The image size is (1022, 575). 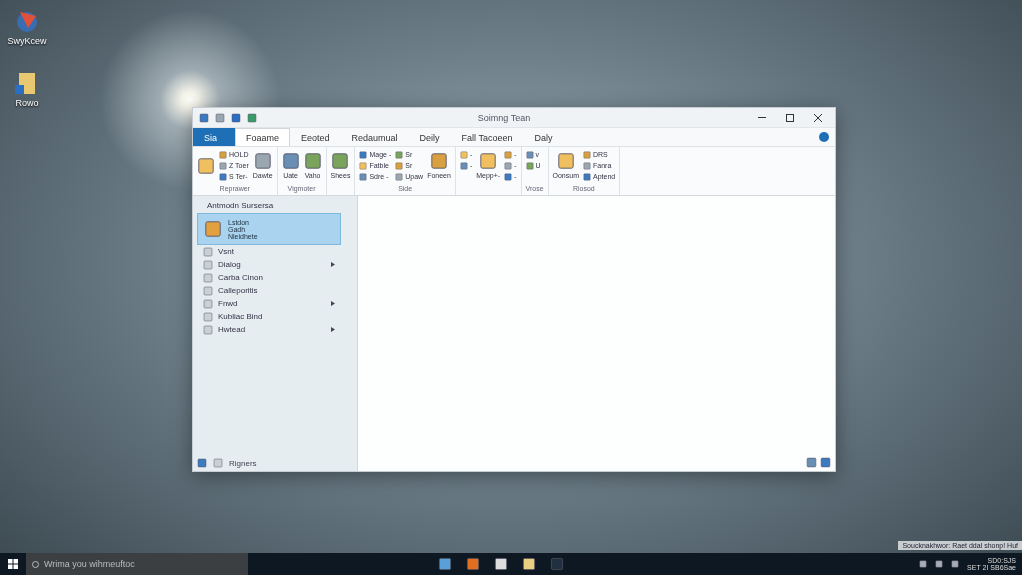 What do you see at coordinates (263, 137) in the screenshot?
I see `ribbon-tab: Foaame` at bounding box center [263, 137].